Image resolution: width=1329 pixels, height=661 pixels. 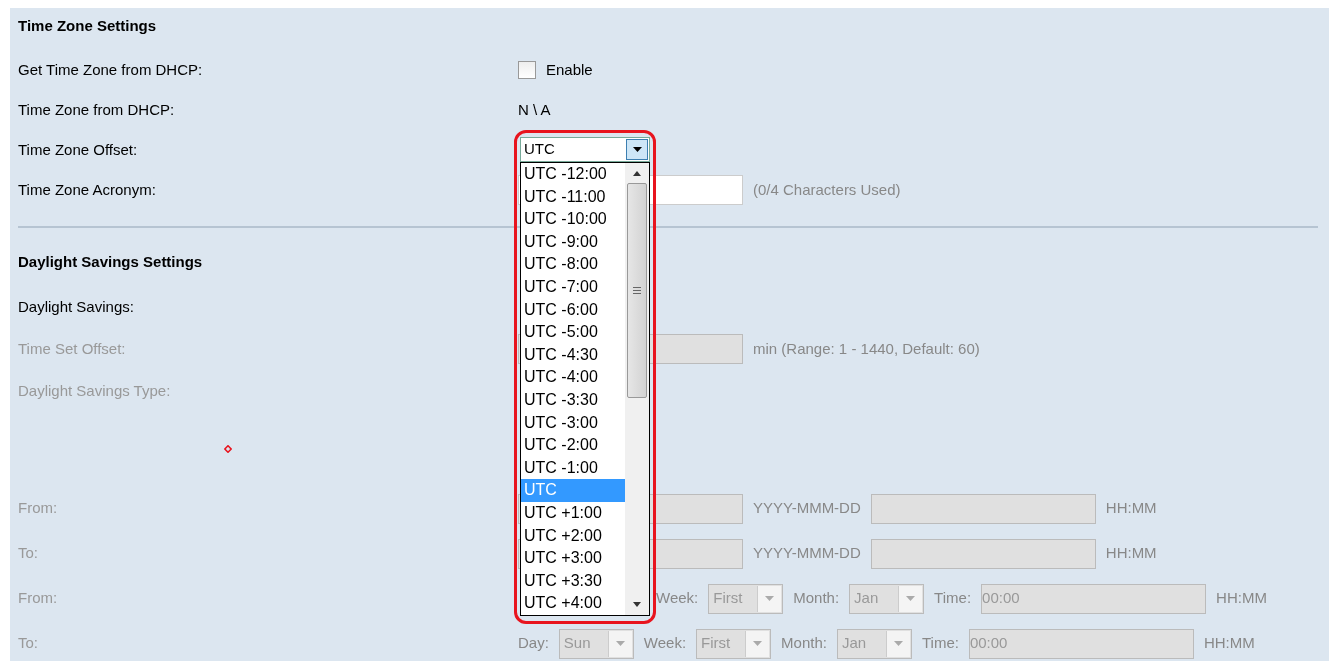 I want to click on field-label: Daylight Savings Type:, so click(x=95, y=390).